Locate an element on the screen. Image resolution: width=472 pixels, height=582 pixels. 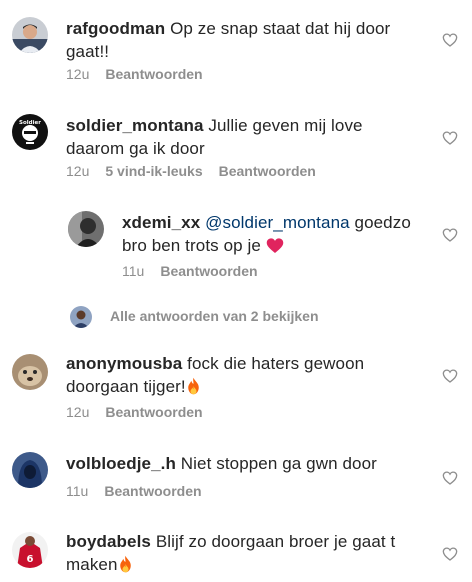
user-avatar: 6 is located at coordinates (30, 550).